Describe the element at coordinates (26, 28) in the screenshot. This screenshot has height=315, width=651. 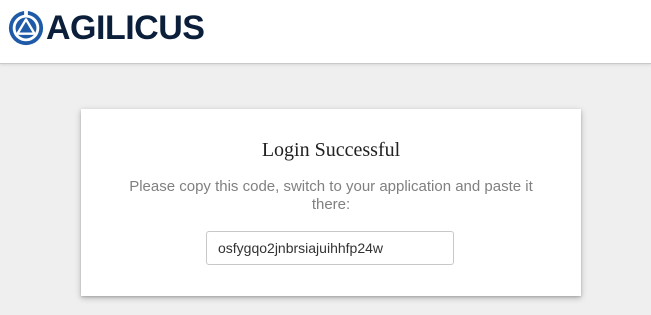
I see `agilicus-logo-icon` at that location.